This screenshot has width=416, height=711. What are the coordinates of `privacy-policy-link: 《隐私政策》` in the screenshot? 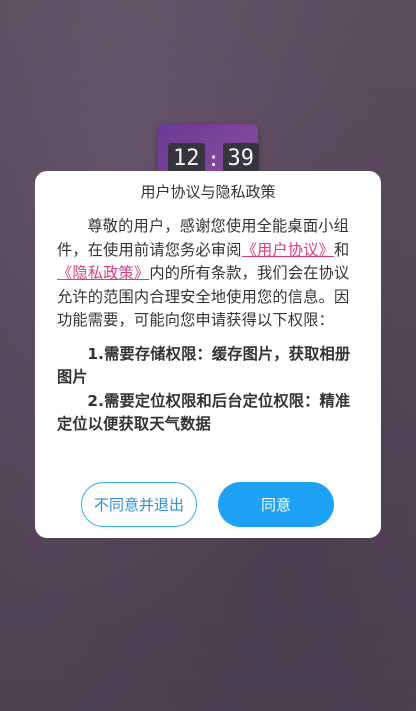 It's located at (103, 273).